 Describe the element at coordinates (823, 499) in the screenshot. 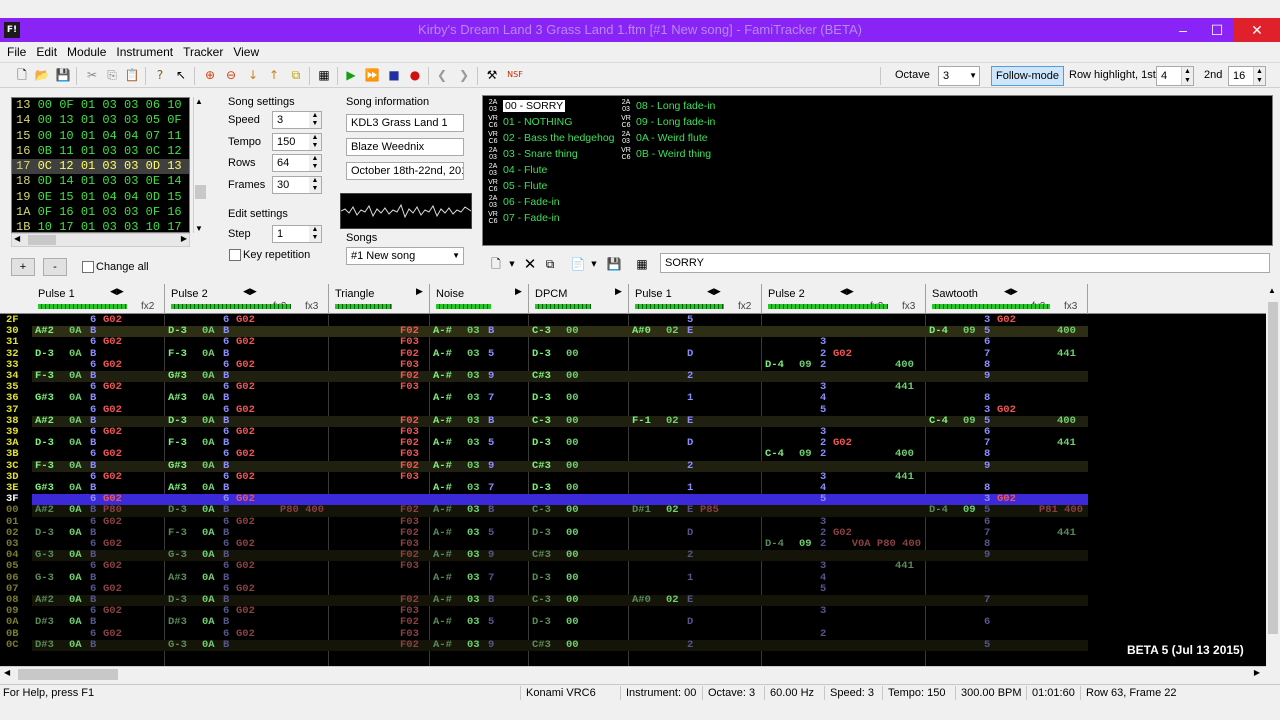

I see `volume-cell: 5` at that location.